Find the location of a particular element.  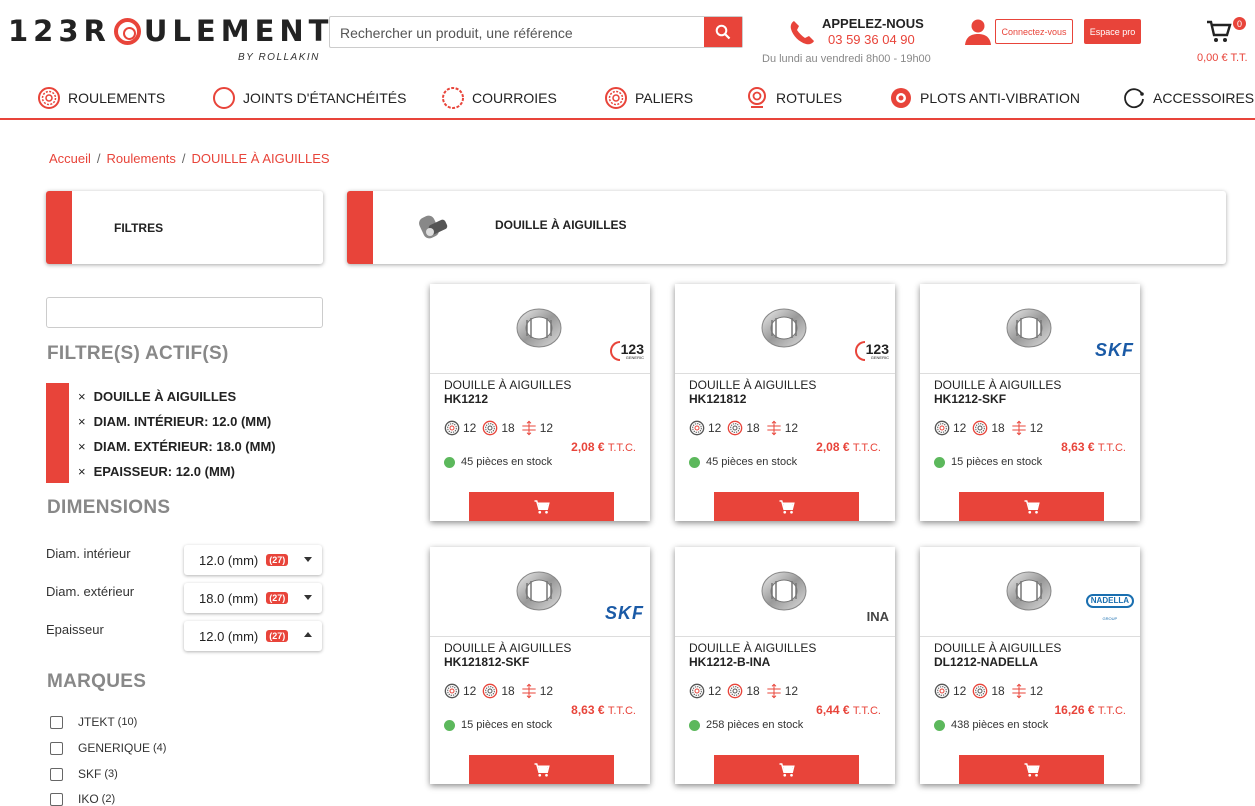

nav-item-joints: JOINTS D'ÉTANCHÉITÉS is located at coordinates (309, 98).